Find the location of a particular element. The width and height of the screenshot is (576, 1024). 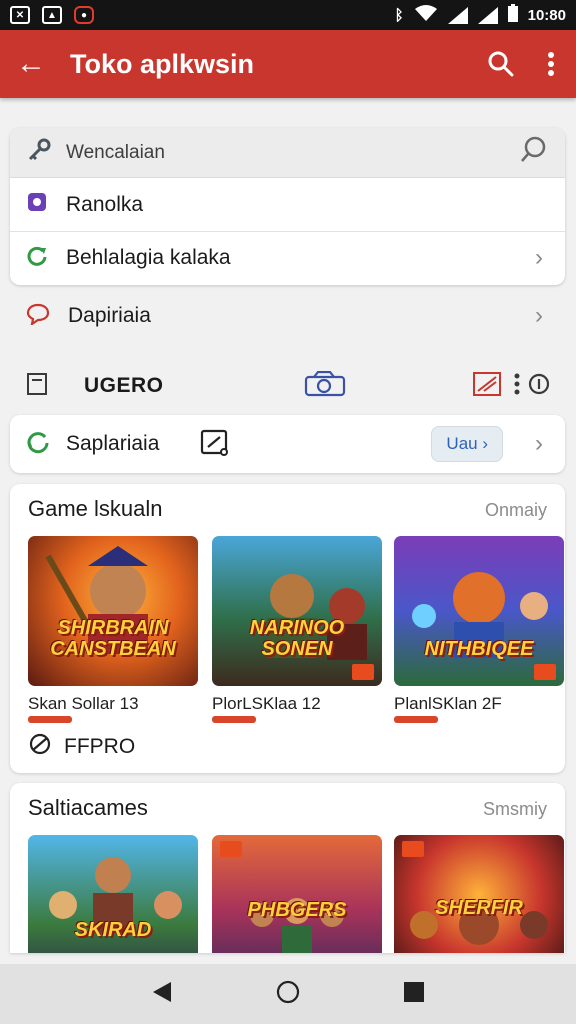

fpro-label: FFPRO is located at coordinates (100, 746).